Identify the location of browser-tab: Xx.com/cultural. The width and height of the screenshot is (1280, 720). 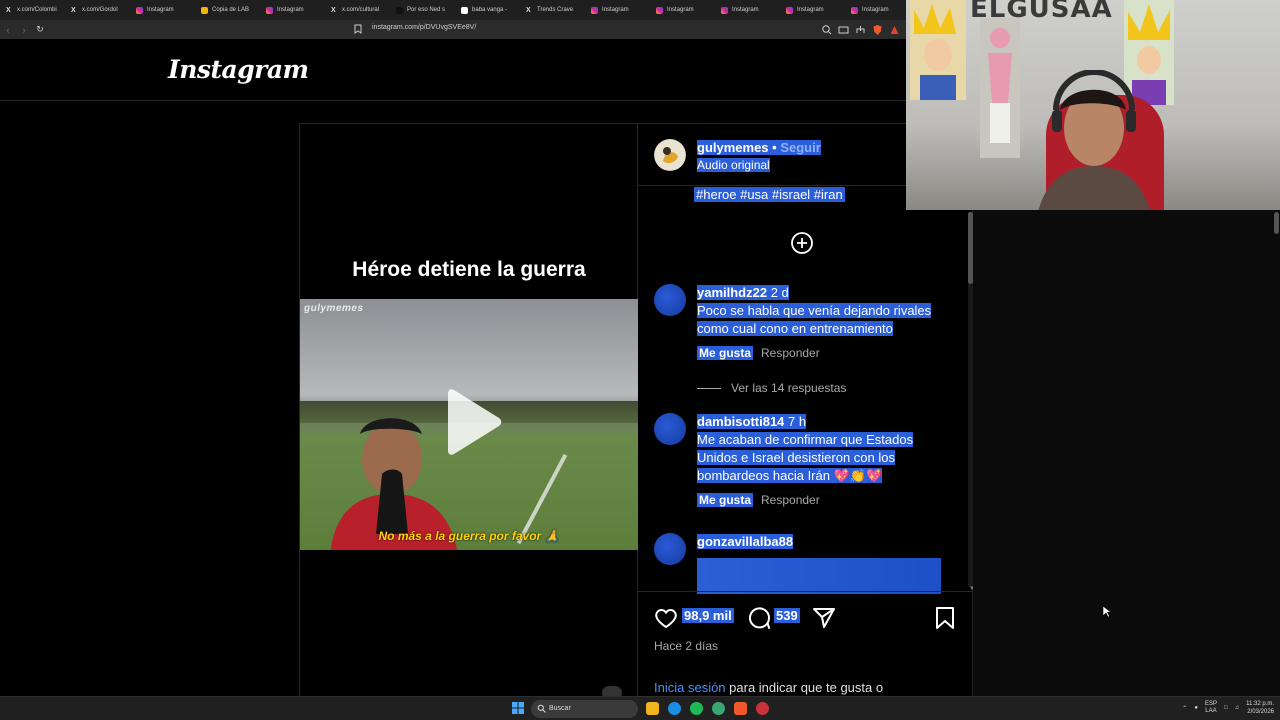
(357, 10).